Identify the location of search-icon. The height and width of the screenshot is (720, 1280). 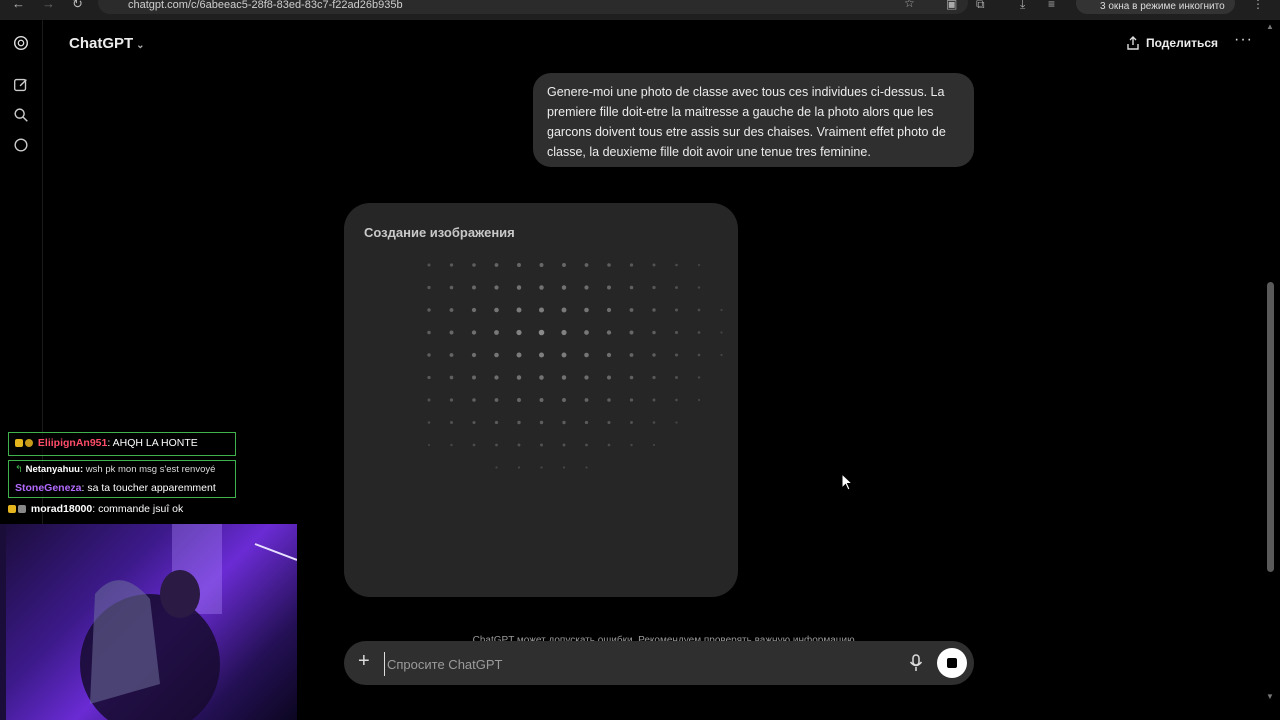
(21, 115).